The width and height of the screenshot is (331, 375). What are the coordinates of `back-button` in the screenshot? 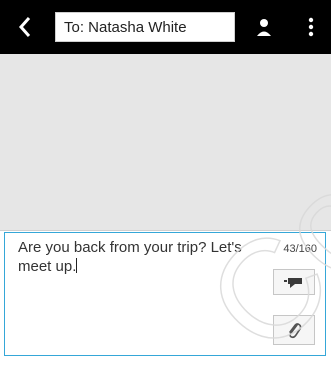 It's located at (25, 27).